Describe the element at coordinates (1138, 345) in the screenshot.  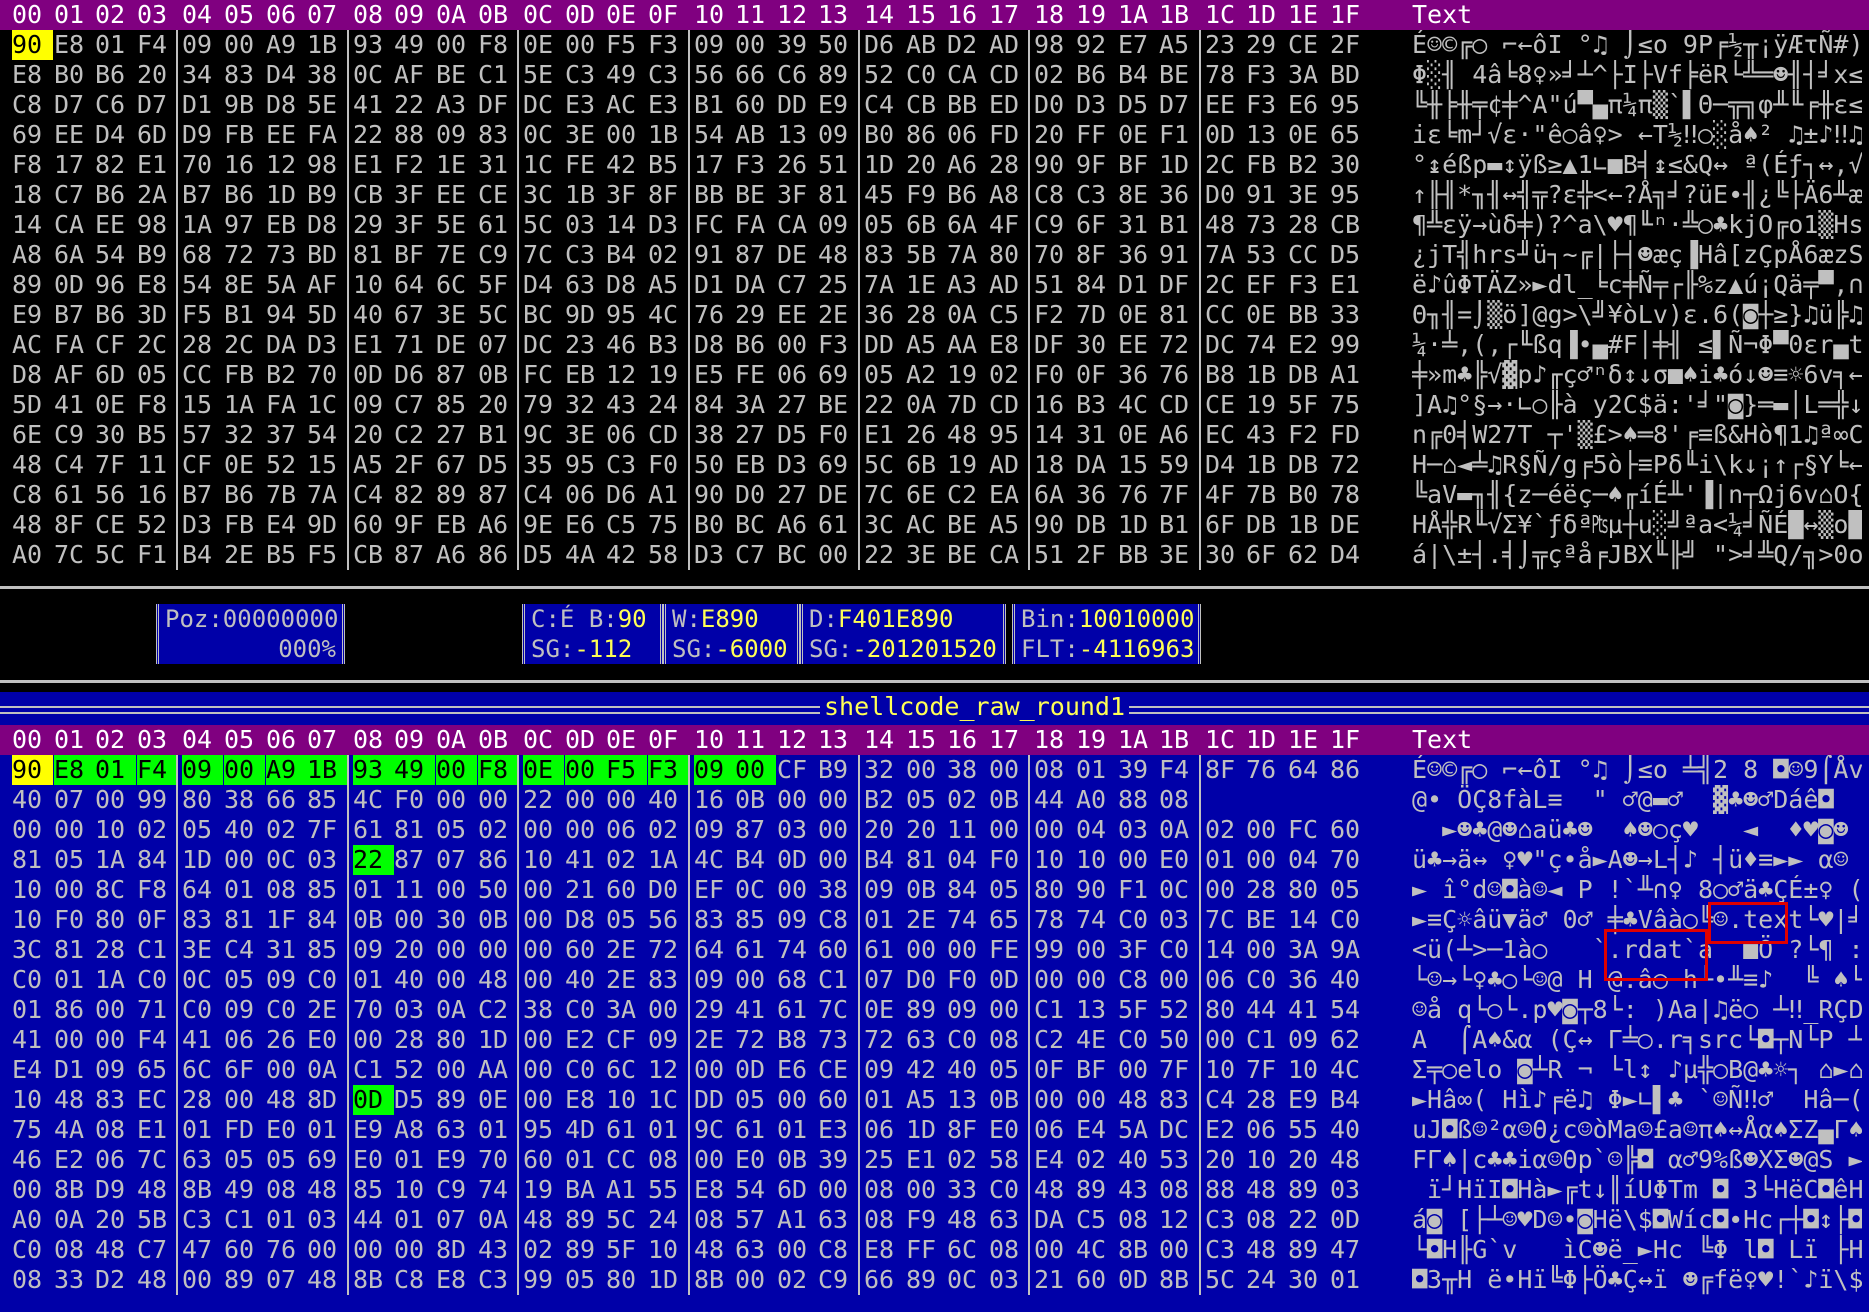
I see `hex-byte: EE` at that location.